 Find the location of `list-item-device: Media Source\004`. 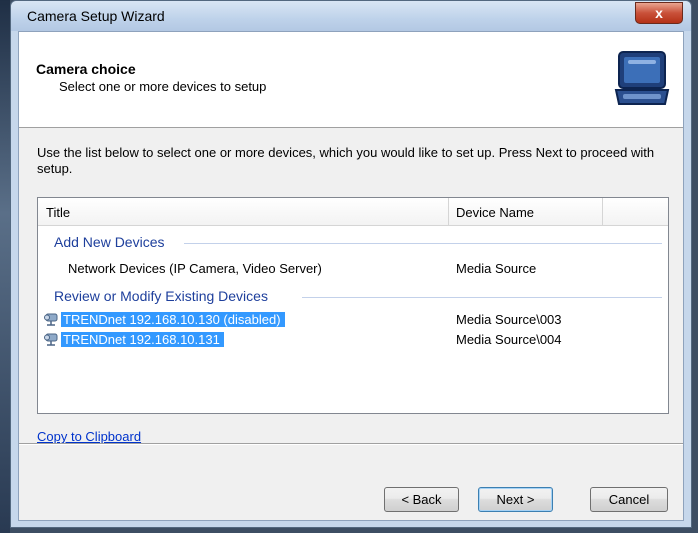

list-item-device: Media Source\004 is located at coordinates (509, 339).